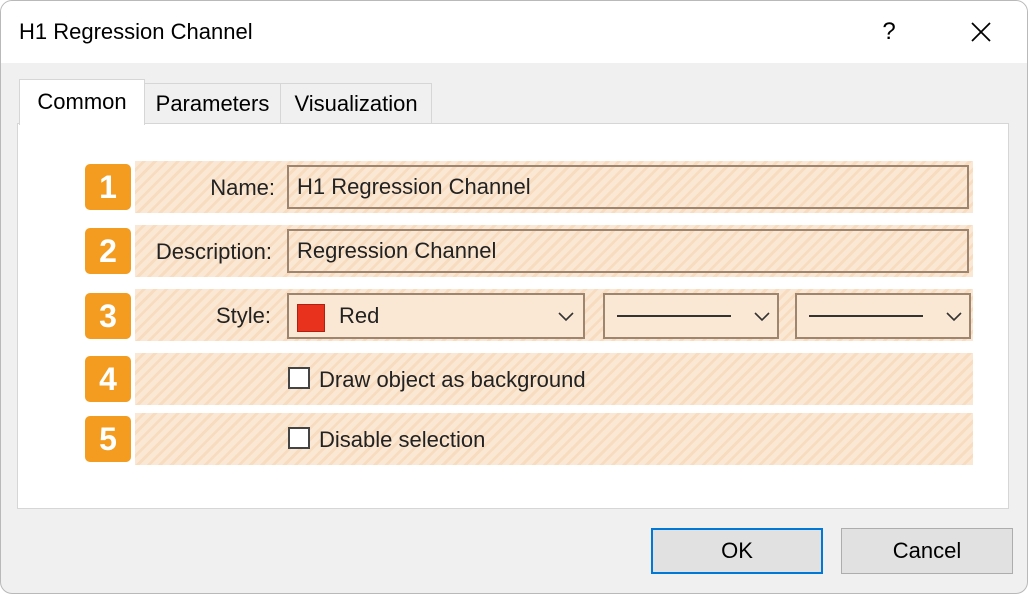  I want to click on tab-parameters: Parameters, so click(212, 103).